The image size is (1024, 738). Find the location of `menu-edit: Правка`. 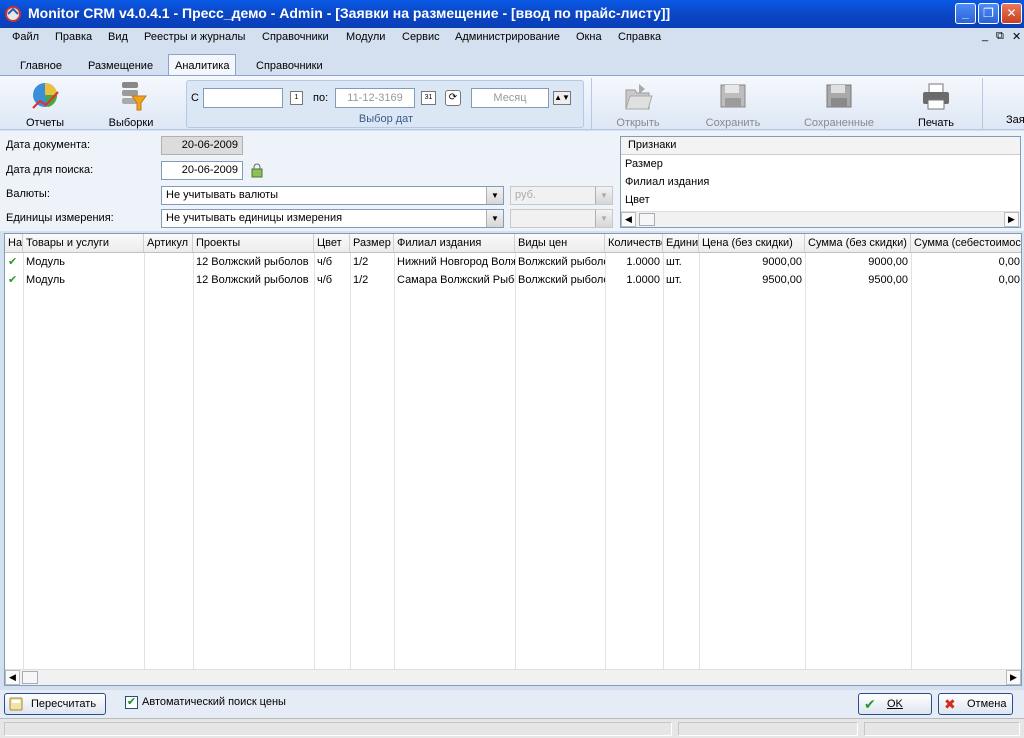

menu-edit: Правка is located at coordinates (73, 37).